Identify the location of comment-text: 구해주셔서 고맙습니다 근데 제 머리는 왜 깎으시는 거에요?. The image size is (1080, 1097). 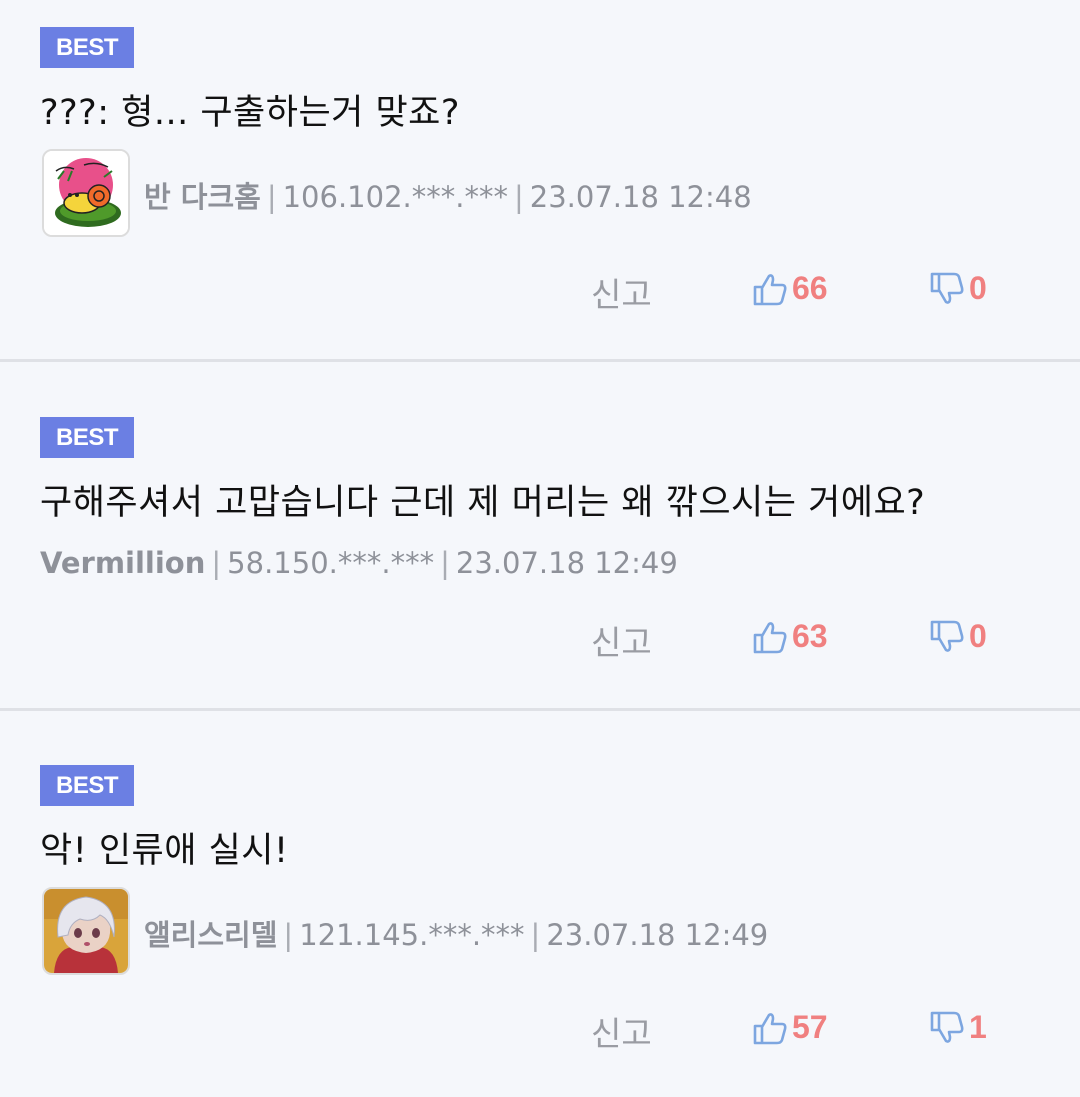
(483, 503).